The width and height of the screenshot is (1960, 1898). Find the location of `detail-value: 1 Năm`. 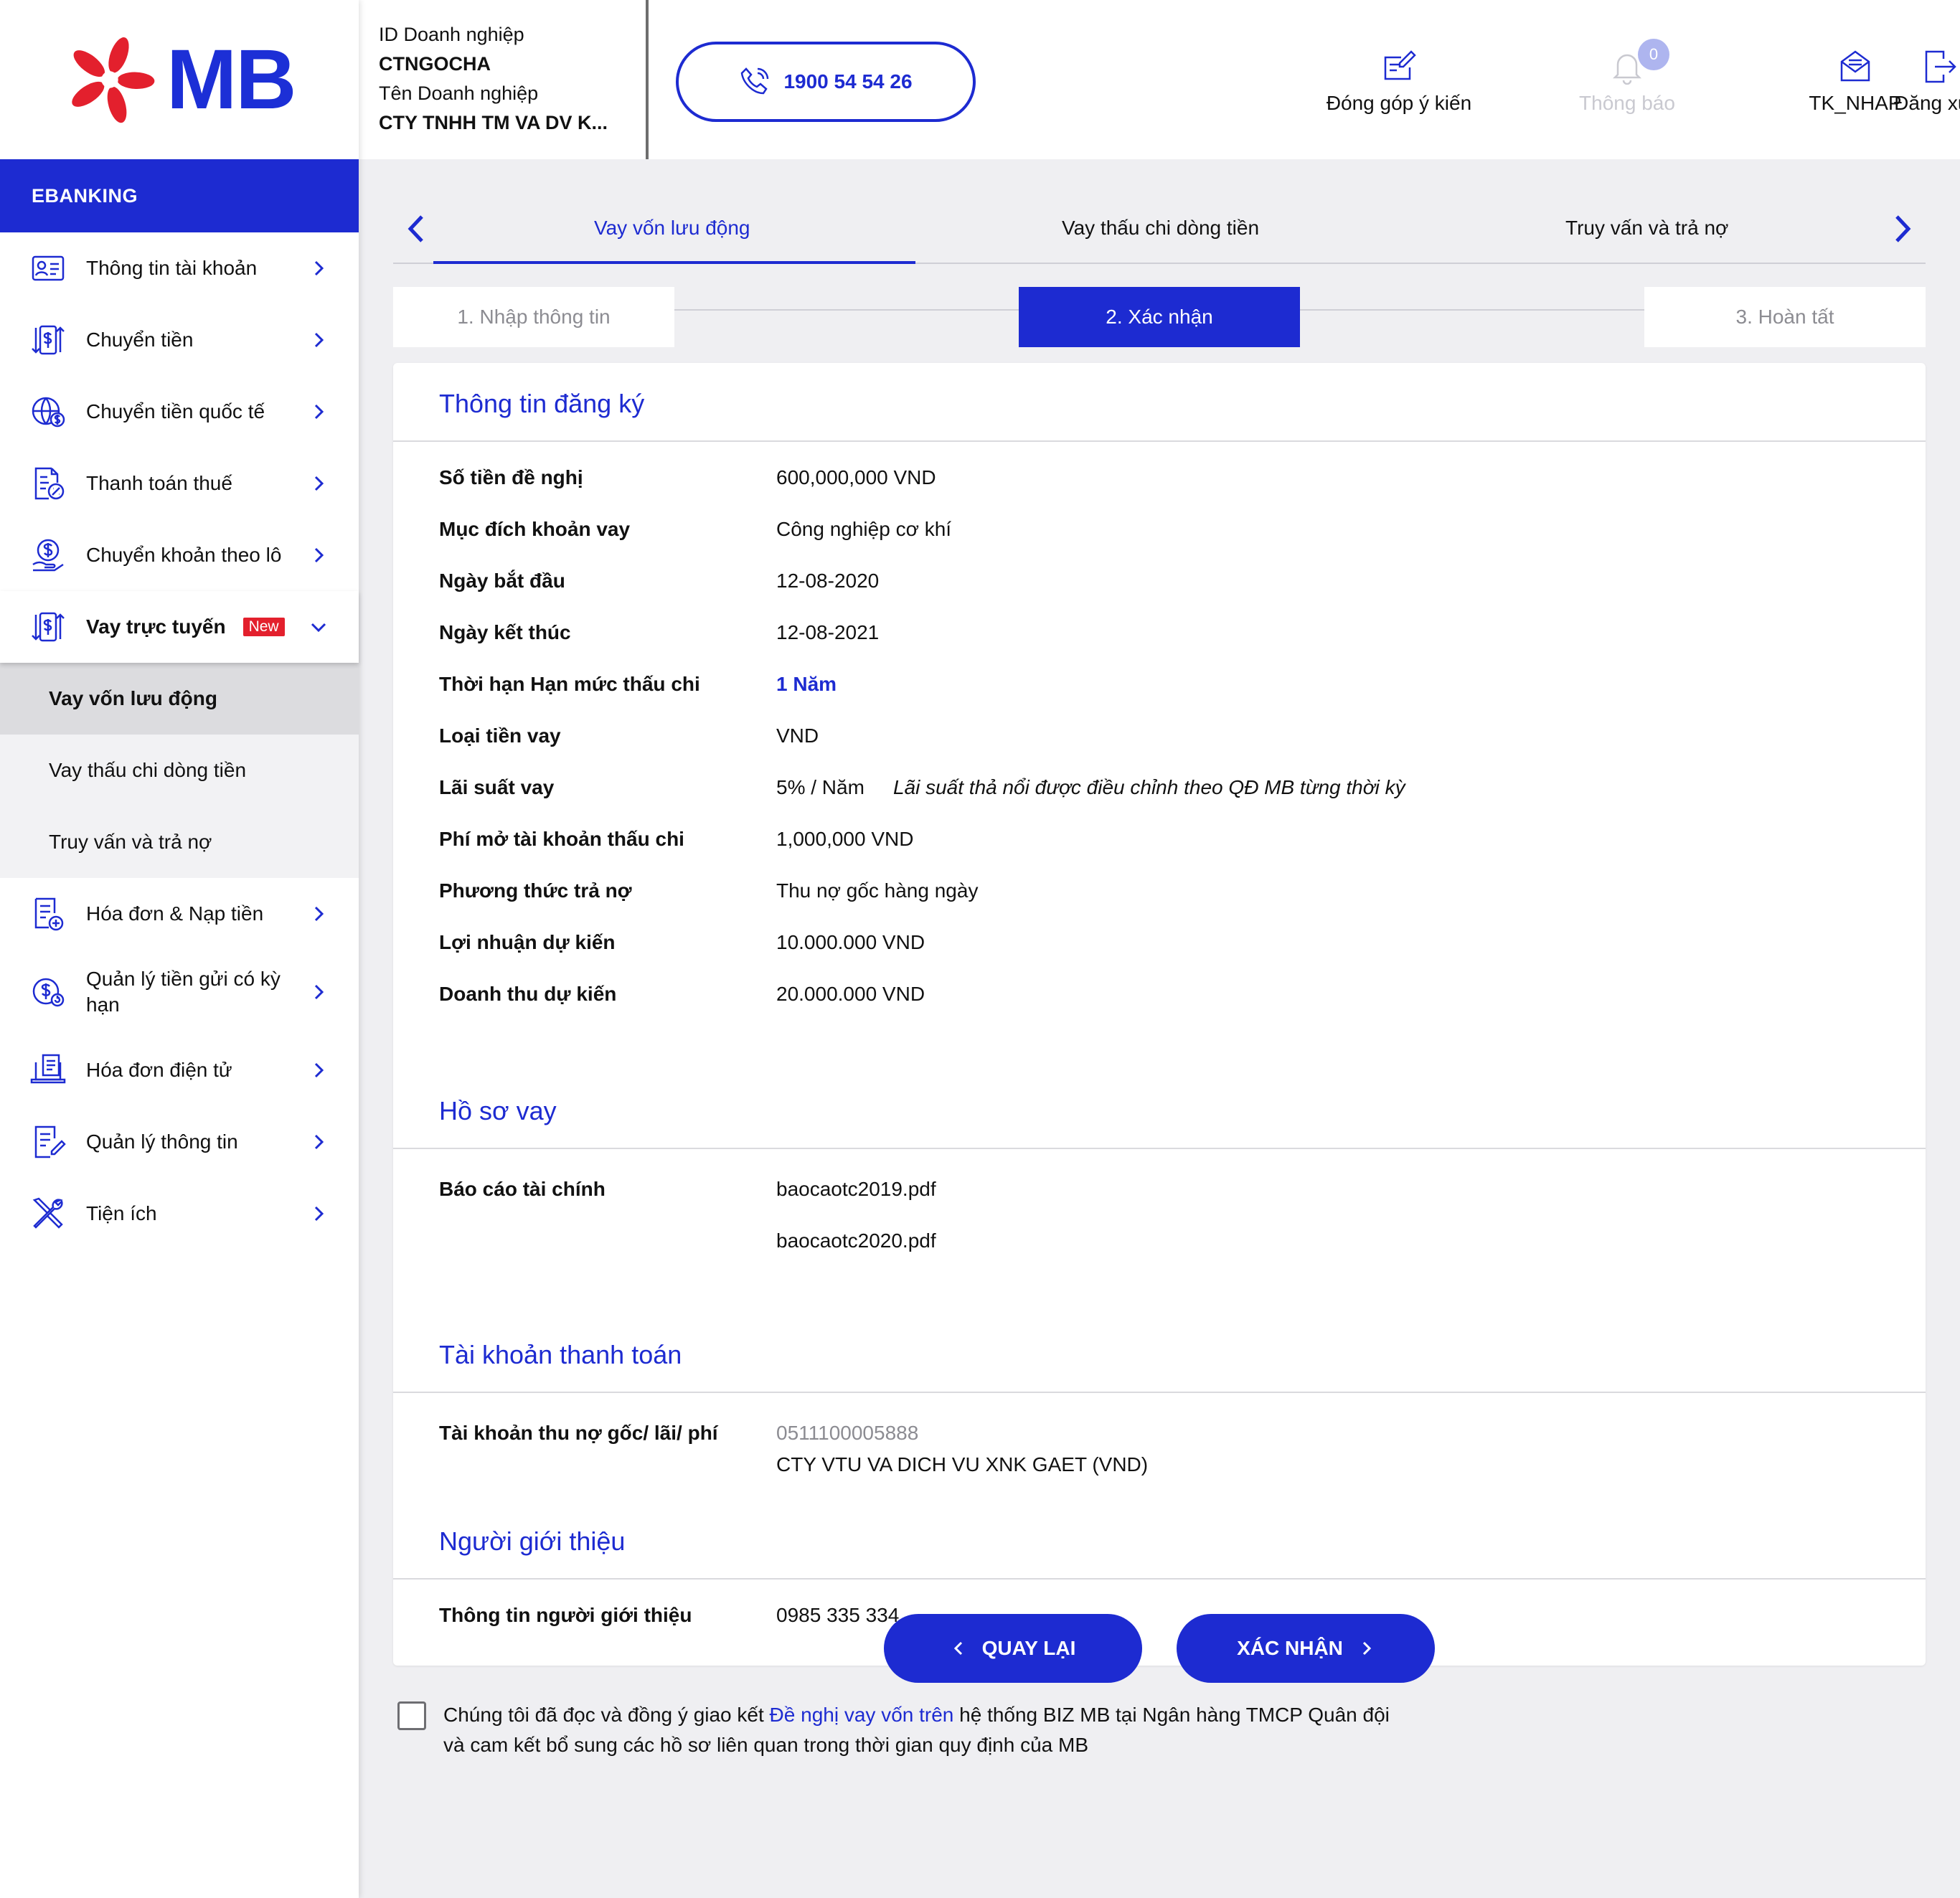

detail-value: 1 Năm is located at coordinates (806, 684).